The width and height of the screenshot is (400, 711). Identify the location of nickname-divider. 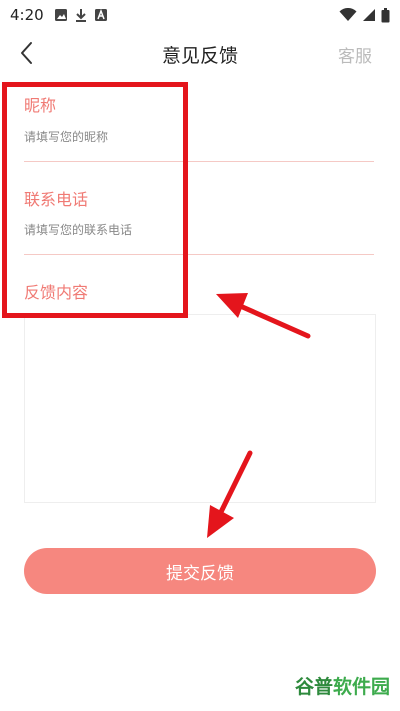
(199, 161).